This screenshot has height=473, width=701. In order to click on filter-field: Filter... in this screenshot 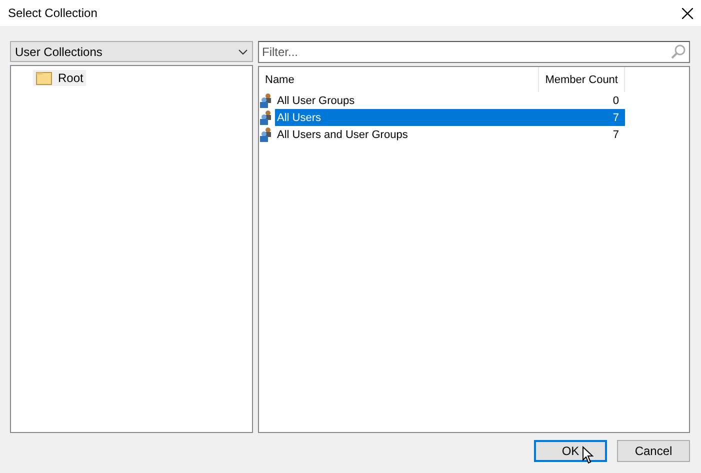, I will do `click(474, 52)`.